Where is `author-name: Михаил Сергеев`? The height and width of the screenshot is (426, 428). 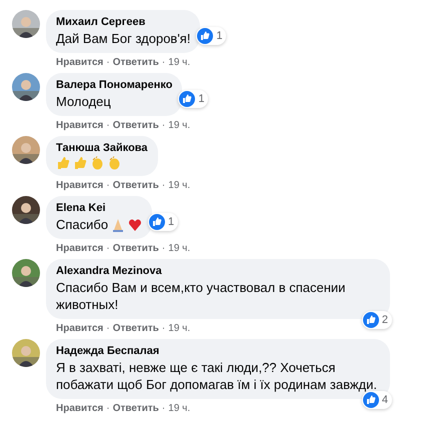
author-name: Михаил Сергеев is located at coordinates (123, 22).